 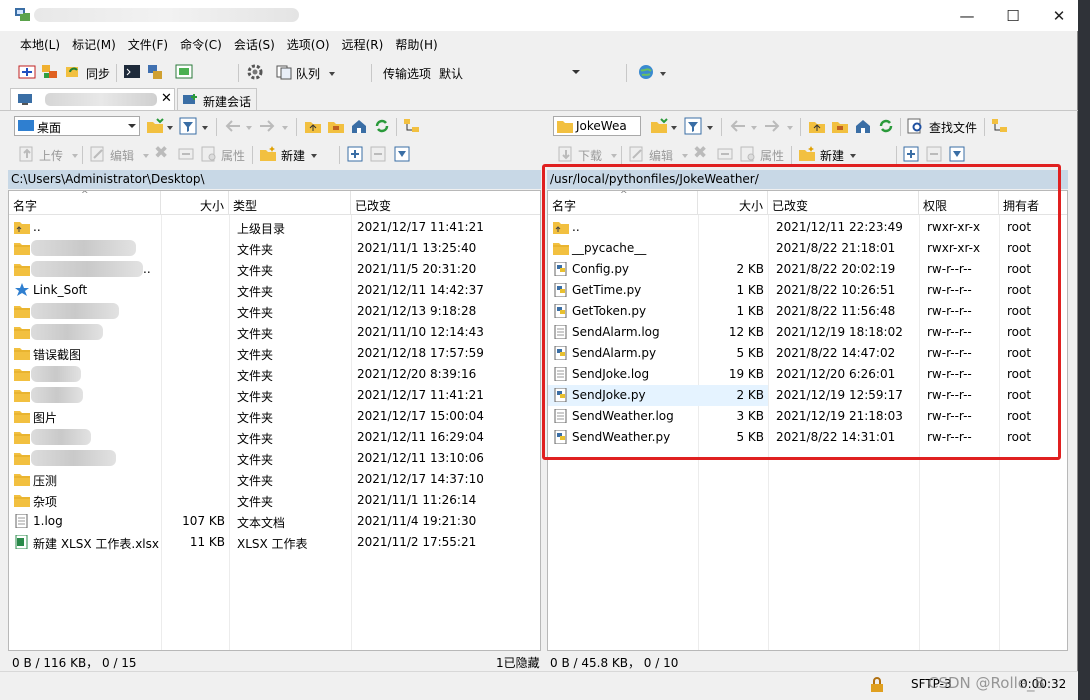 What do you see at coordinates (832, 155) in the screenshot?
I see `new-label: 新建` at bounding box center [832, 155].